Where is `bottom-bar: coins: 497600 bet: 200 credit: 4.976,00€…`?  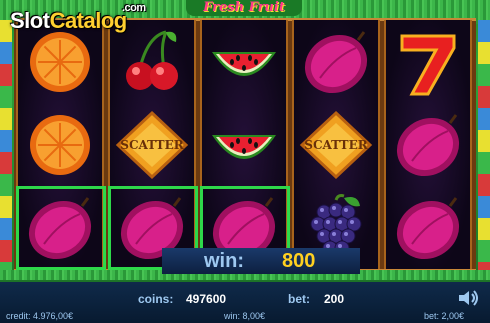 bottom-bar: coins: 497600 bet: 200 credit: 4.976,00€… is located at coordinates (245, 302).